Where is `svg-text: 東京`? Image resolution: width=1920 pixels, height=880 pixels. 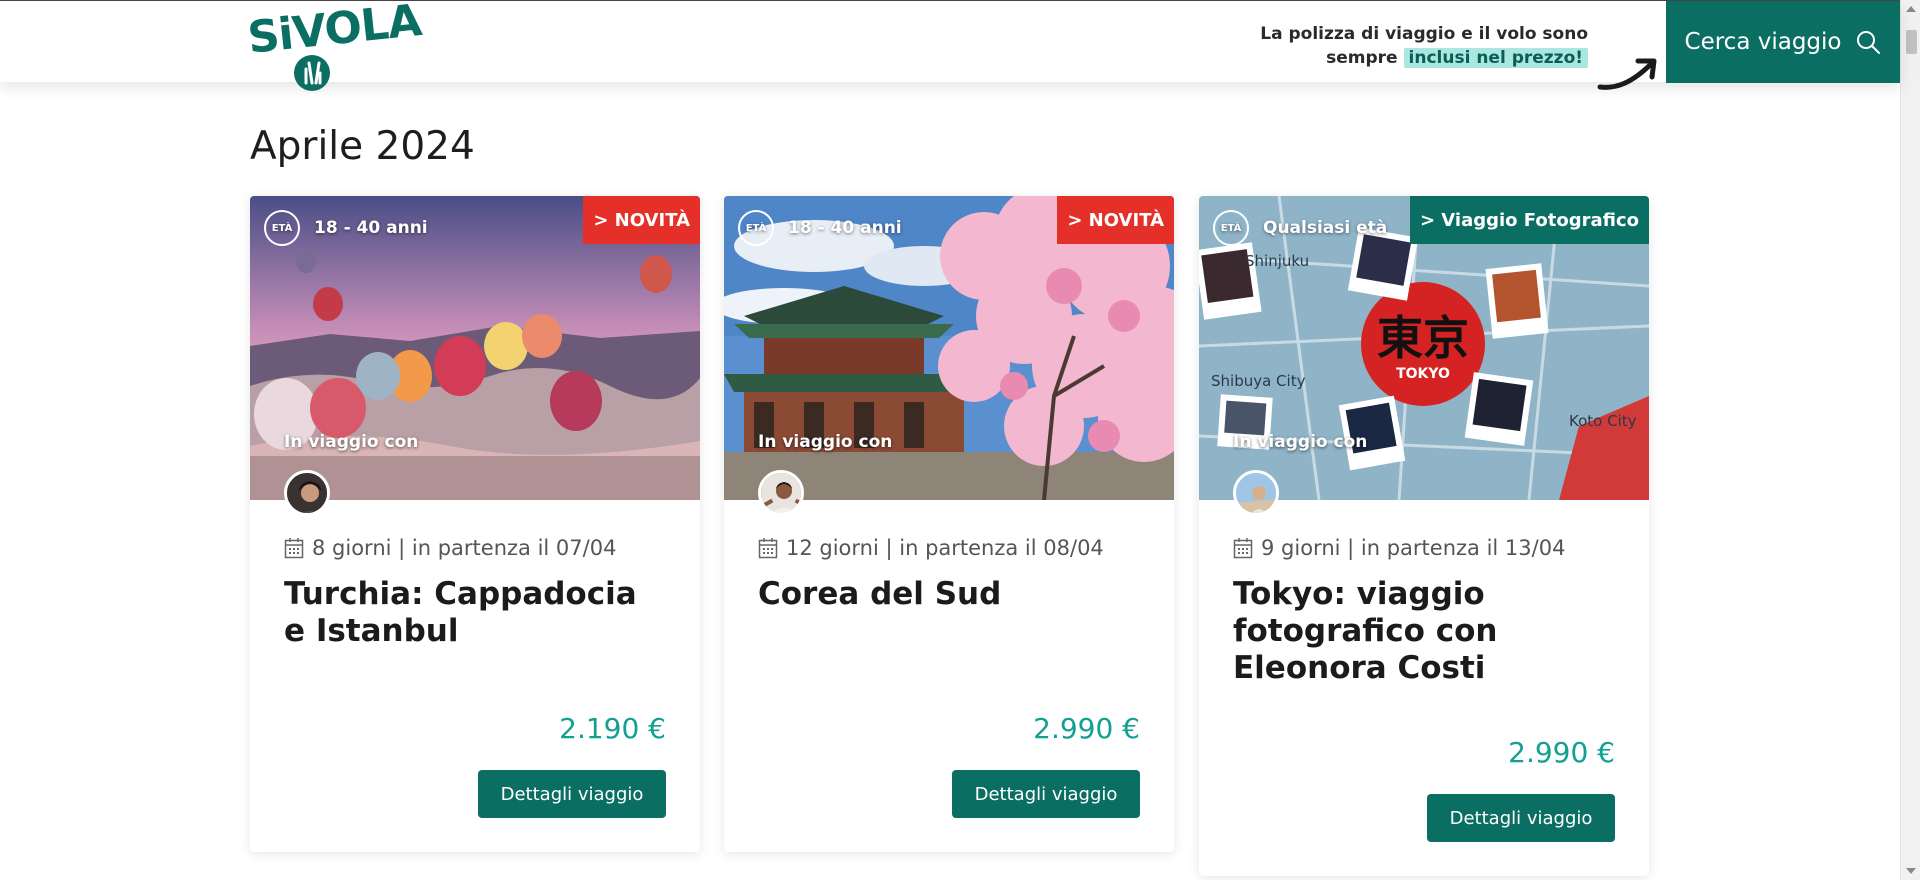
svg-text: 東京 is located at coordinates (1423, 338).